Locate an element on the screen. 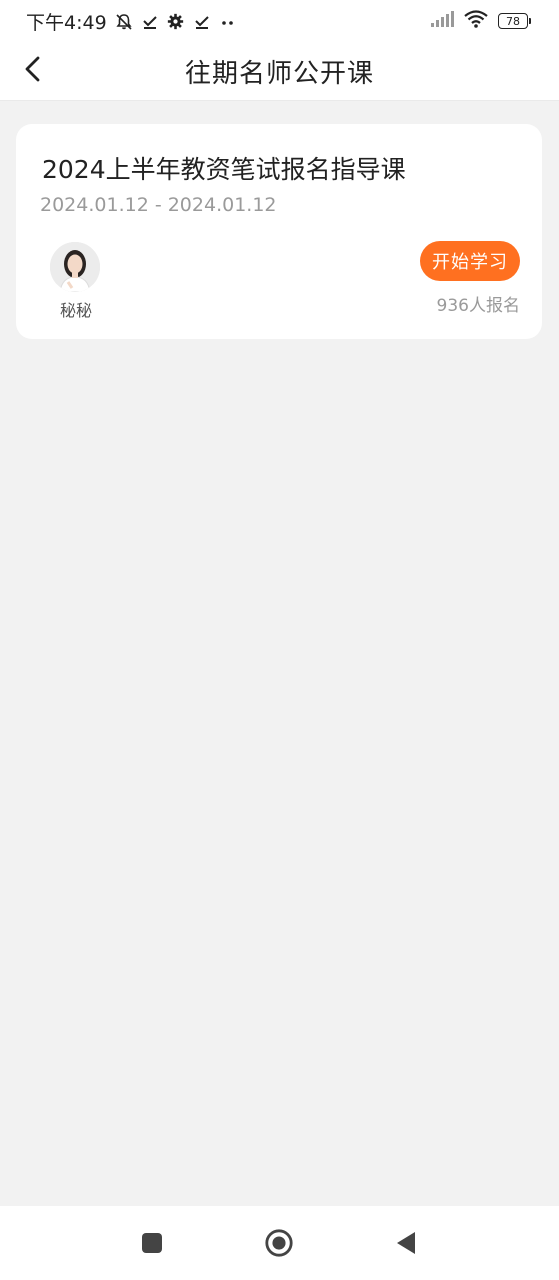  home-icon is located at coordinates (279, 1243).